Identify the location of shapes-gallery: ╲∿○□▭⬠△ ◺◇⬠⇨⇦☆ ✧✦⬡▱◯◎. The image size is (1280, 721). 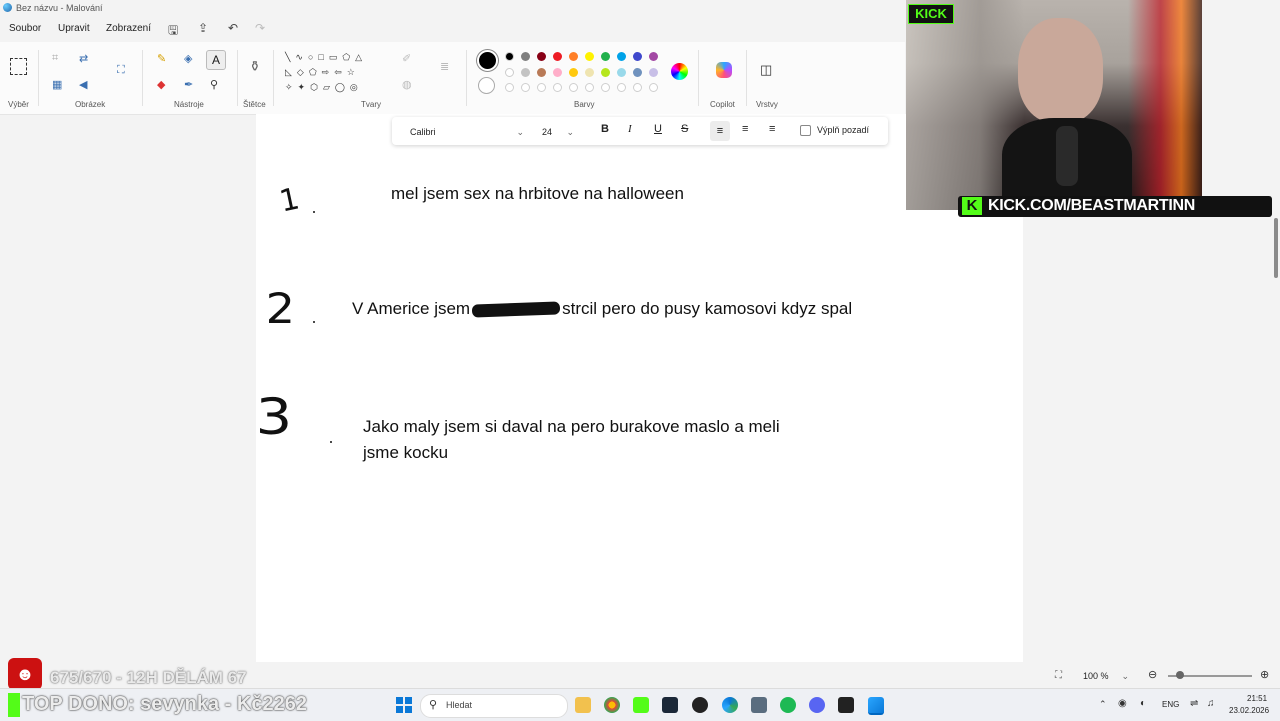
(335, 75).